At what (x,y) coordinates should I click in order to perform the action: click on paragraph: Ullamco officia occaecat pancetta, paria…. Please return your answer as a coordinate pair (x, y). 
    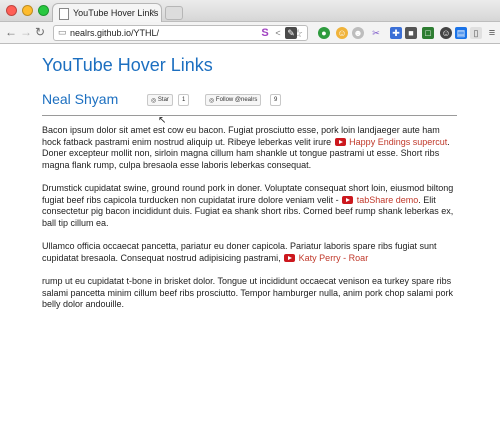
    Looking at the image, I should click on (251, 252).